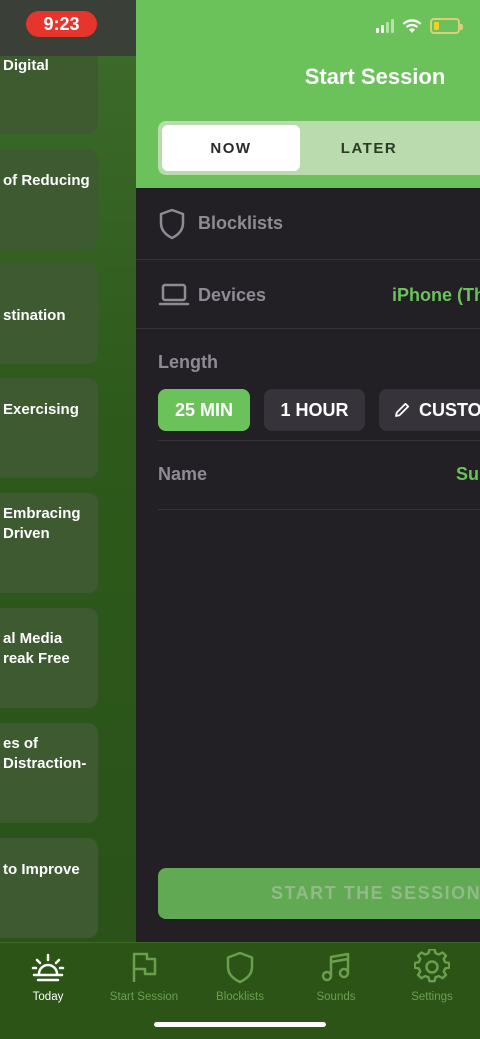  I want to click on feed-card-title: to Improve, so click(41, 869).